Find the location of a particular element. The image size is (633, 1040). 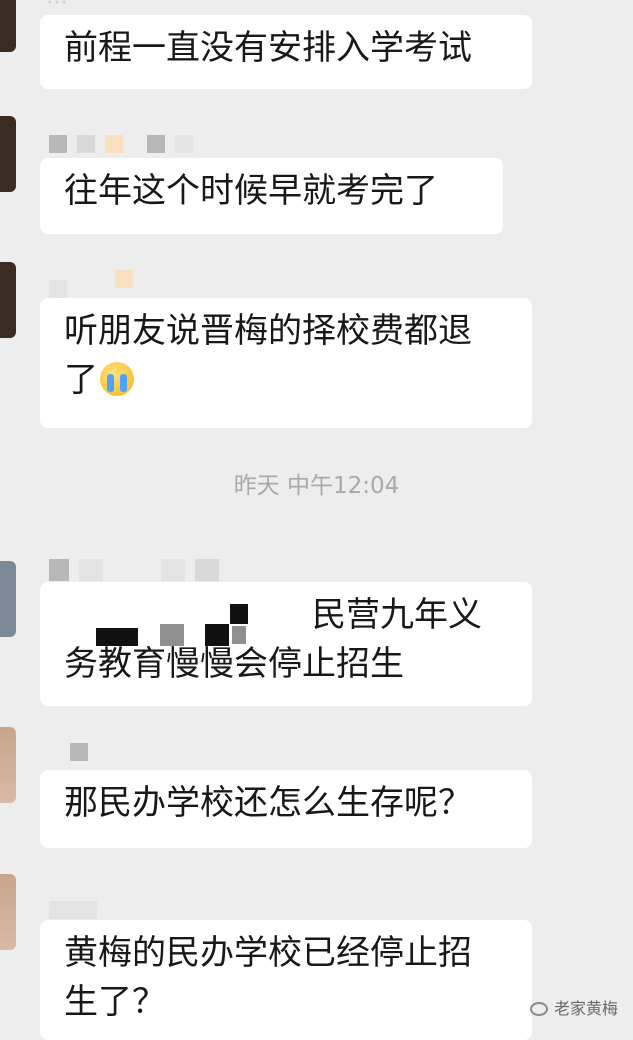

watermark: 老家黄梅 is located at coordinates (574, 1009).